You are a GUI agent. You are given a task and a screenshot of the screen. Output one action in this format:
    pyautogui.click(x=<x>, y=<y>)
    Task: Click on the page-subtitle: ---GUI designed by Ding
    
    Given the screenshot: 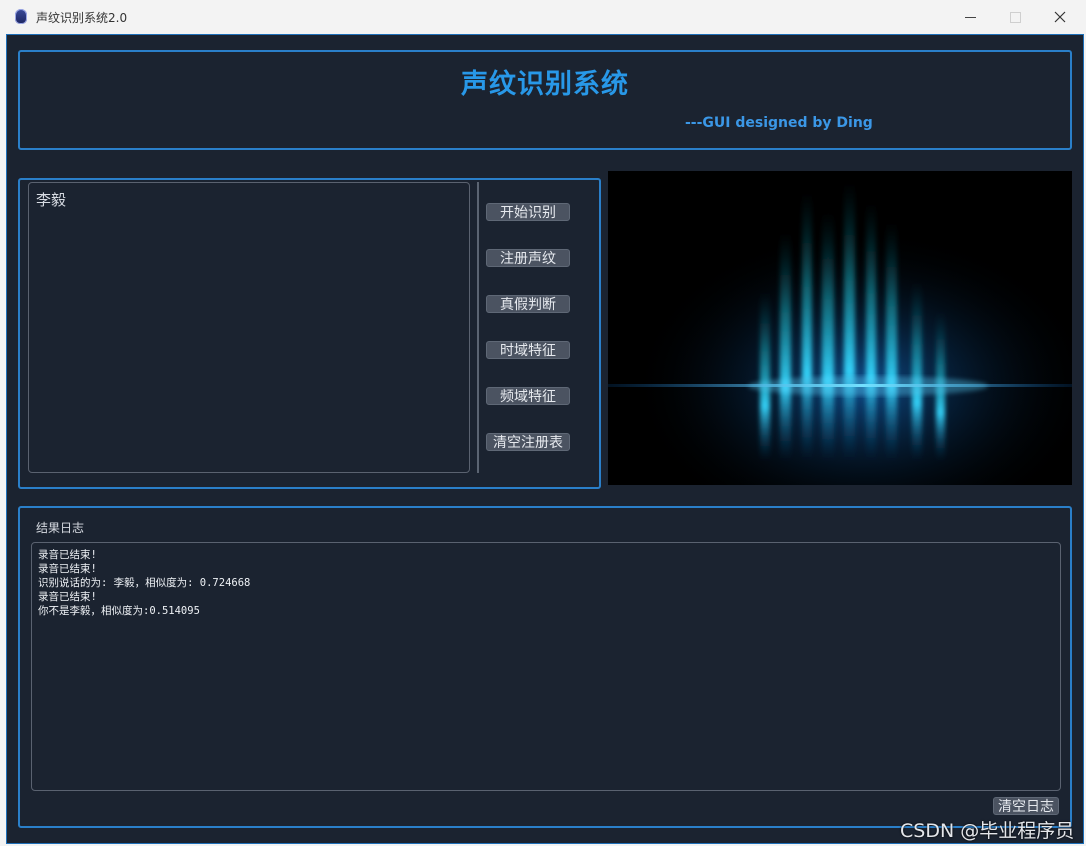 What is the action you would take?
    pyautogui.click(x=779, y=123)
    